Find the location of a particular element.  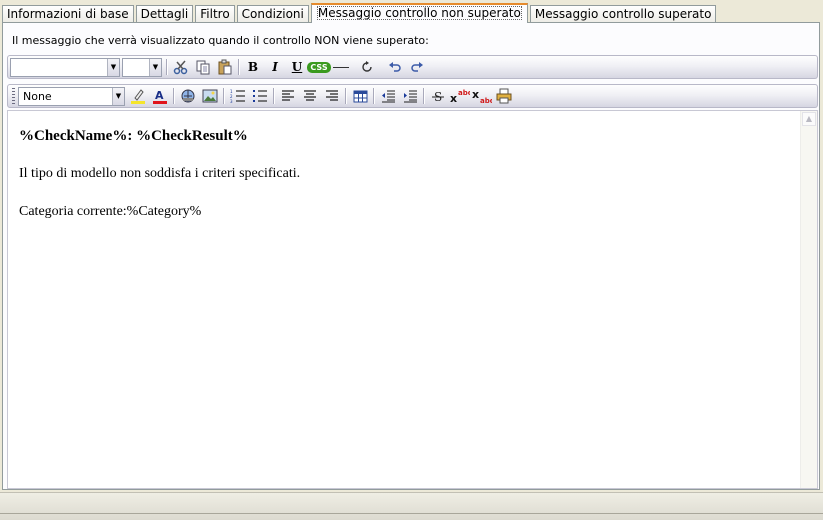

italic-button: I is located at coordinates (275, 67).